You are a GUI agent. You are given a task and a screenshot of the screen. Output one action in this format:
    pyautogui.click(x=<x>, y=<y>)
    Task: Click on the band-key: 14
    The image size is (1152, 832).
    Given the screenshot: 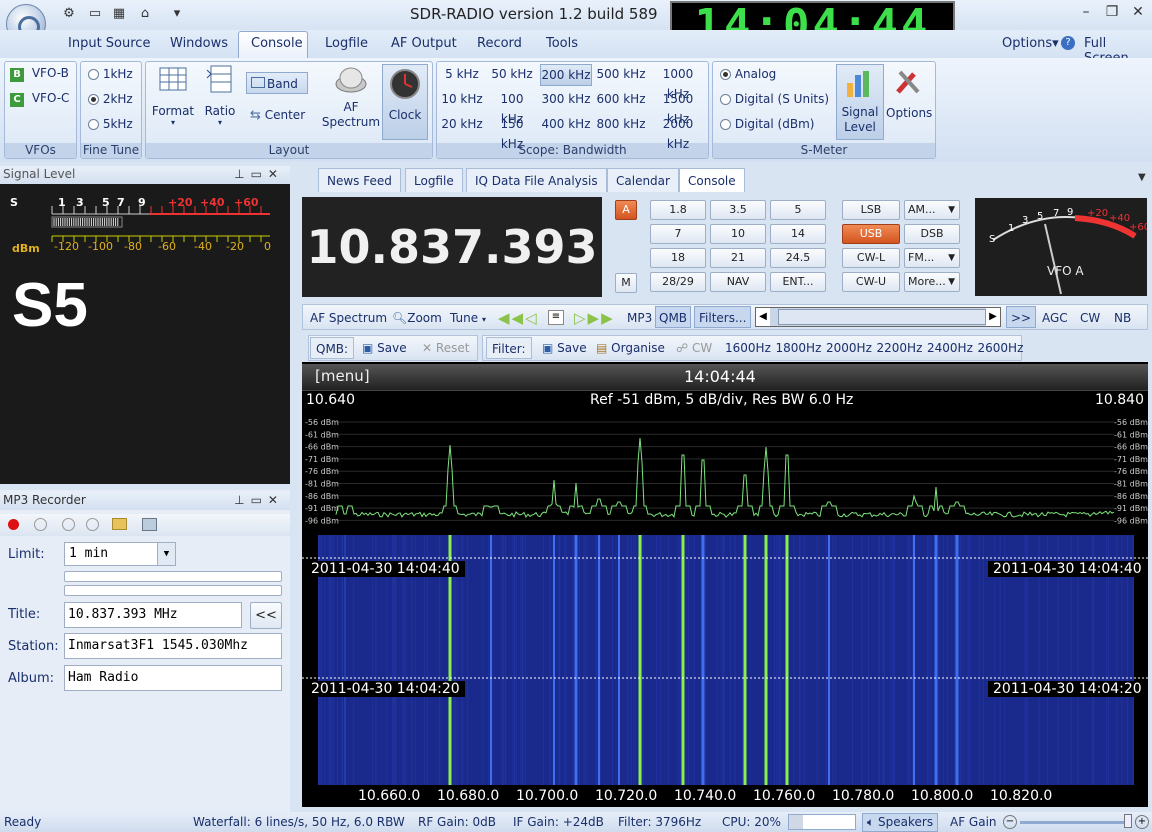 What is the action you would take?
    pyautogui.click(x=798, y=234)
    